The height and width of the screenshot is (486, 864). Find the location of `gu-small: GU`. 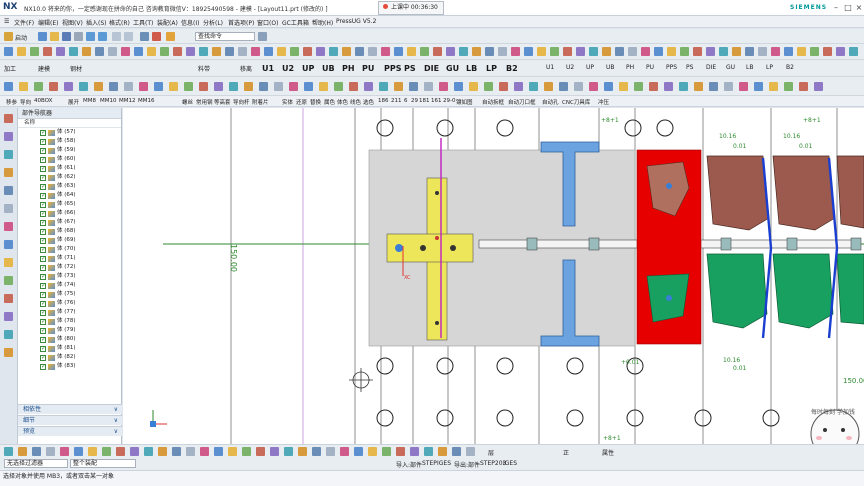

gu-small: GU is located at coordinates (730, 67).